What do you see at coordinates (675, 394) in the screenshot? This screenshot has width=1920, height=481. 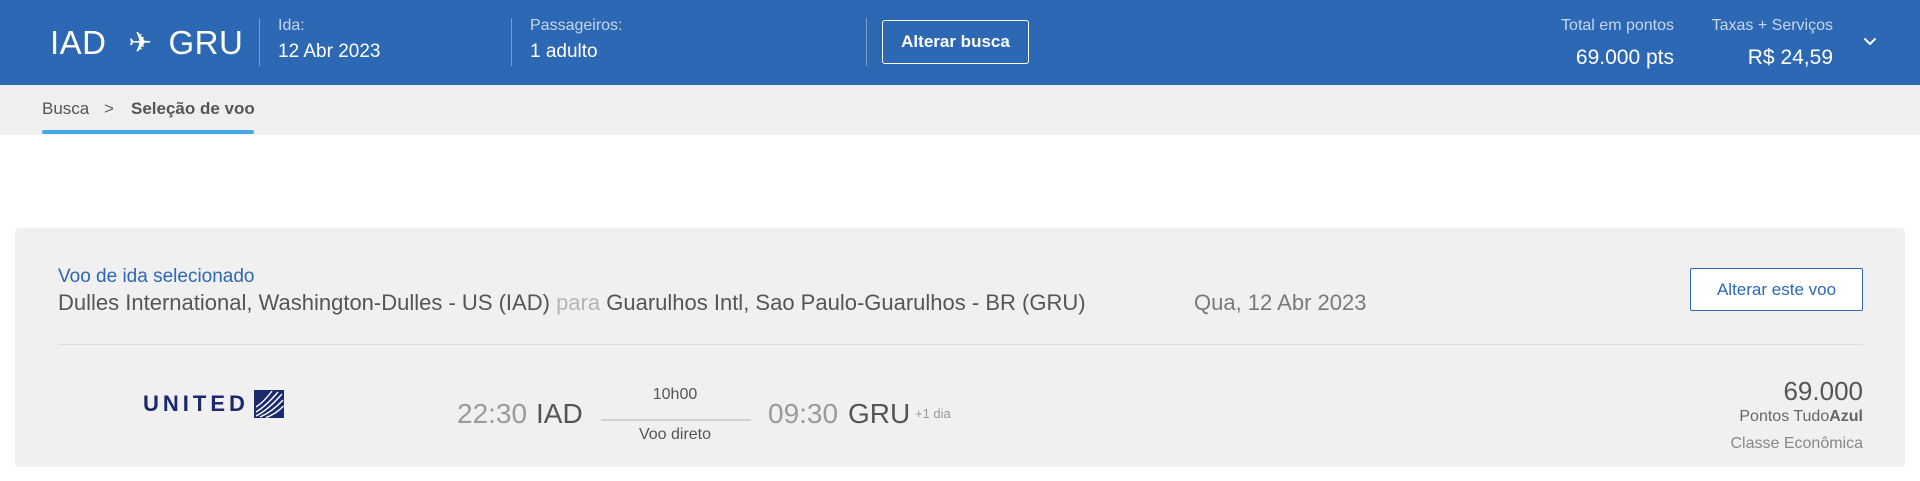 I see `flight-duration: 10h00` at bounding box center [675, 394].